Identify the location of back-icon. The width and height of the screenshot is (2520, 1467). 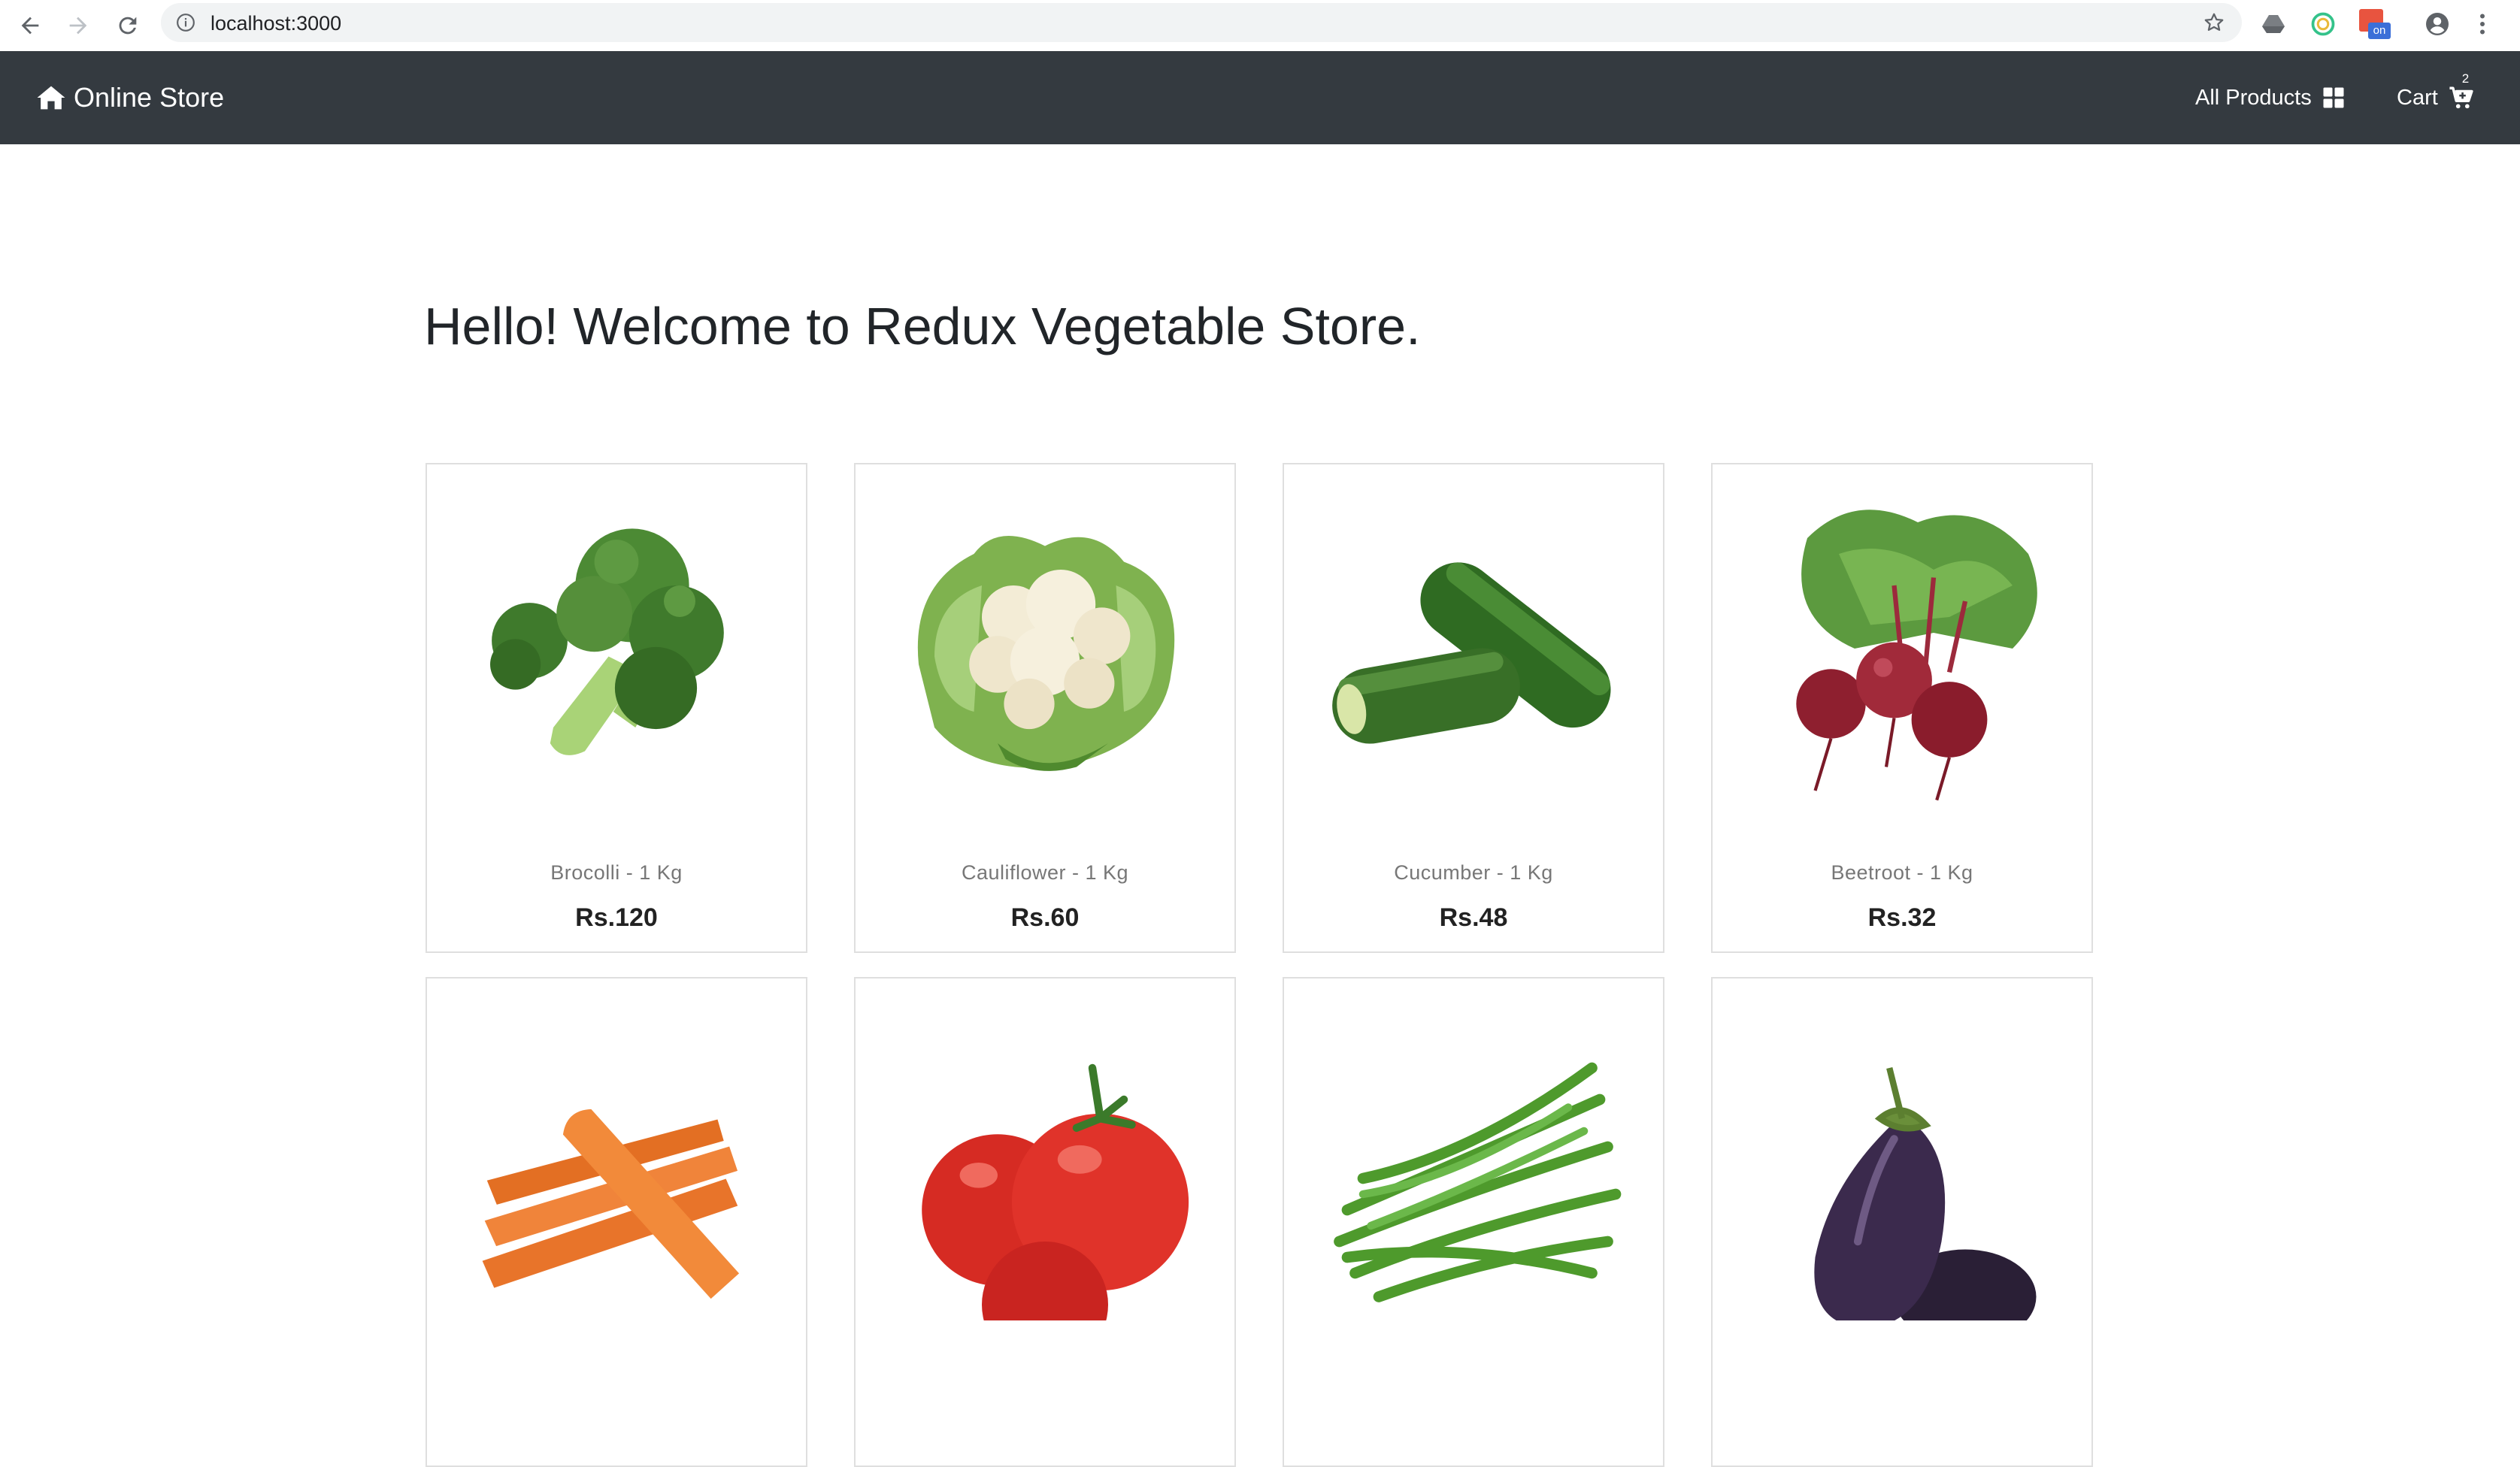
(30, 26).